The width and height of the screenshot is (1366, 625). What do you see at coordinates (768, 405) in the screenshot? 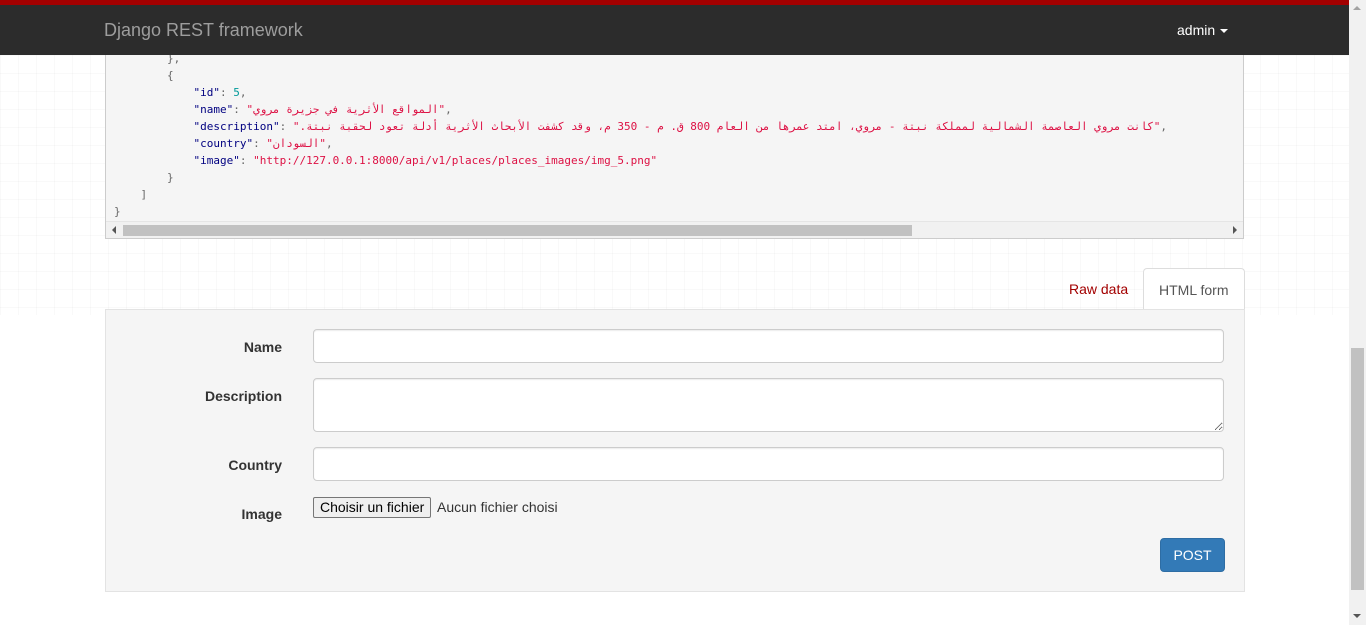
I see `description-input` at bounding box center [768, 405].